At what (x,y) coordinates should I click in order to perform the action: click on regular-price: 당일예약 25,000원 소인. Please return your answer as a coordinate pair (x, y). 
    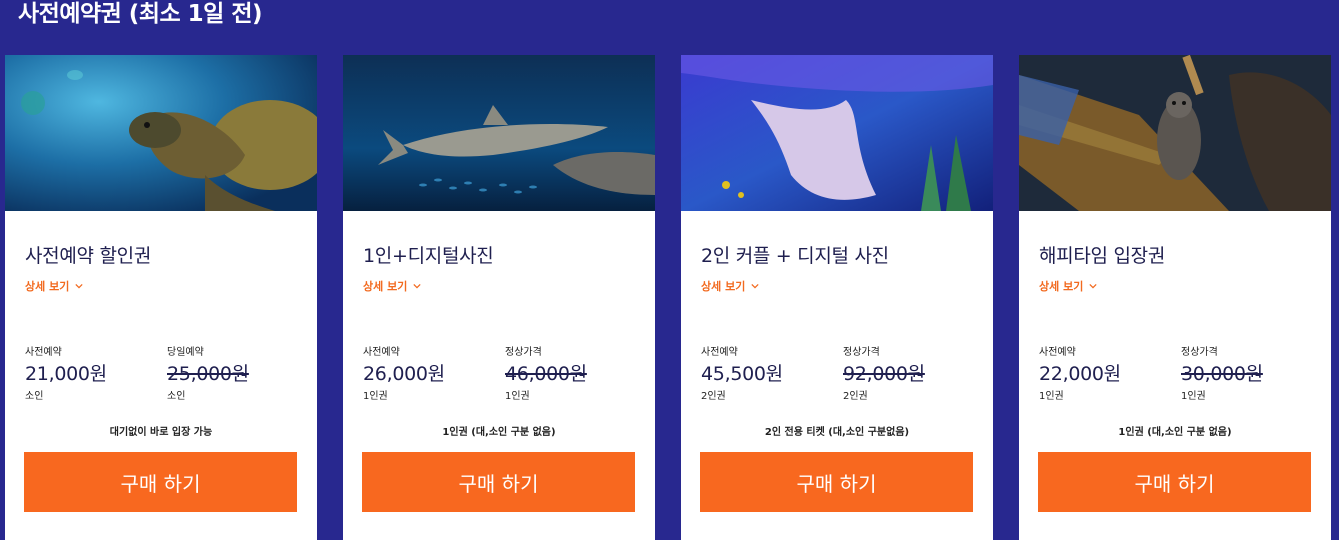
    Looking at the image, I should click on (237, 372).